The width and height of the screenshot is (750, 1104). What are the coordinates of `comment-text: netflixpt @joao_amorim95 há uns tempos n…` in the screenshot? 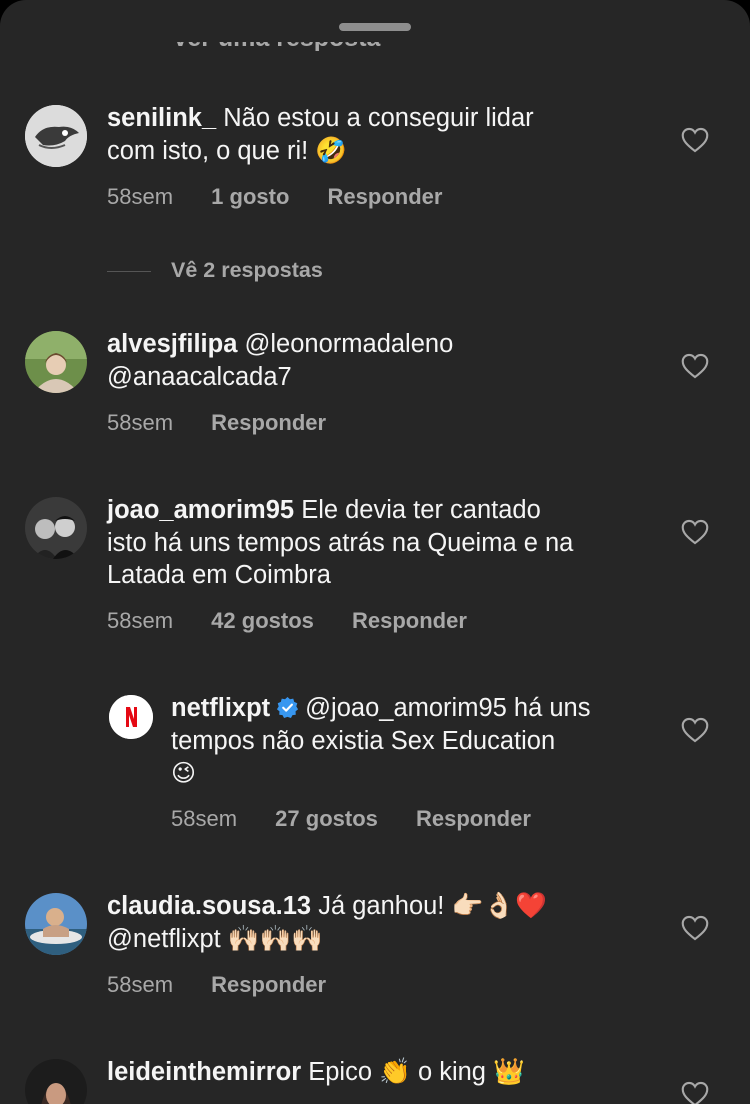 It's located at (421, 741).